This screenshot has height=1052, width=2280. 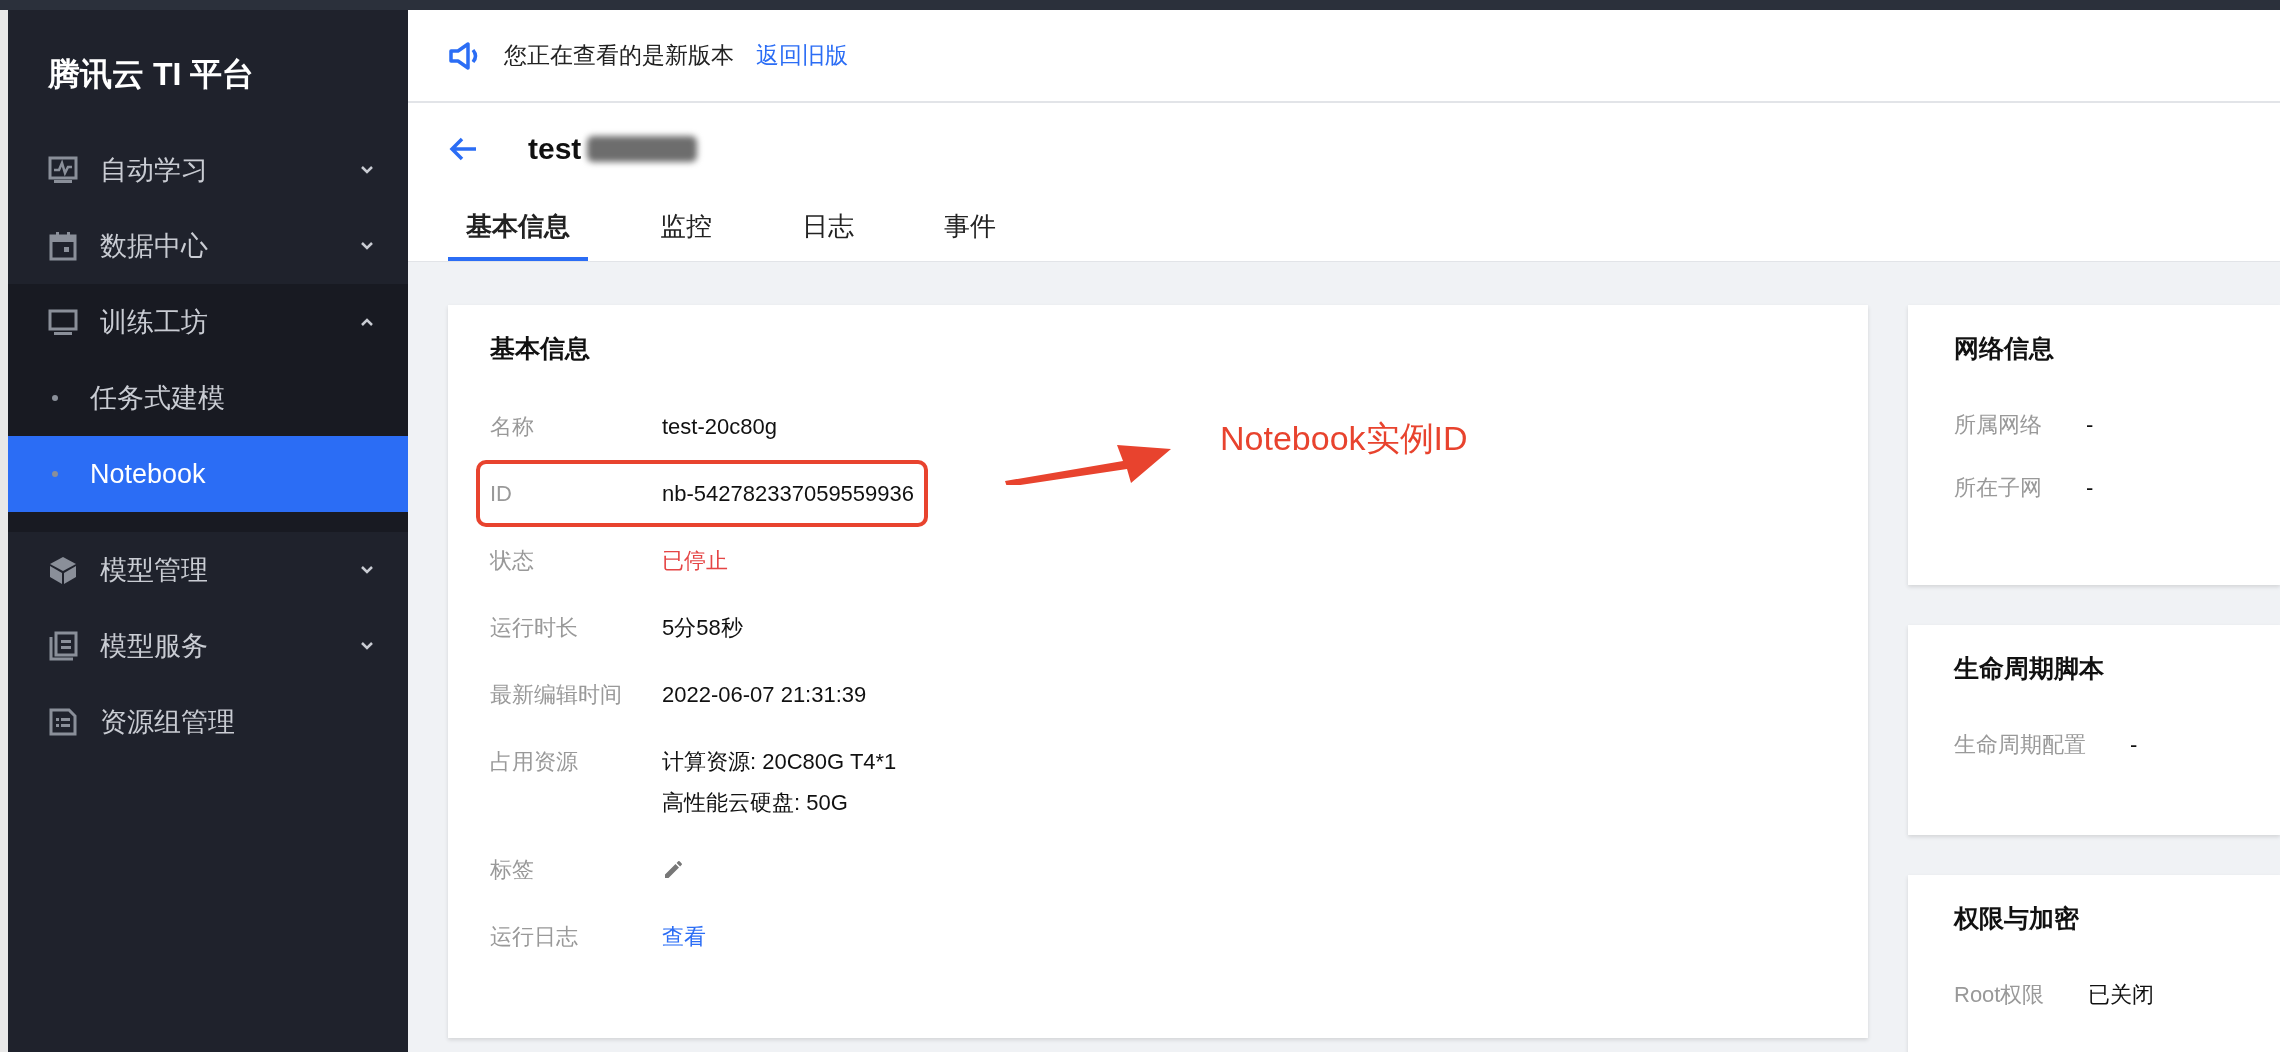 What do you see at coordinates (463, 149) in the screenshot?
I see `back-arrow-icon` at bounding box center [463, 149].